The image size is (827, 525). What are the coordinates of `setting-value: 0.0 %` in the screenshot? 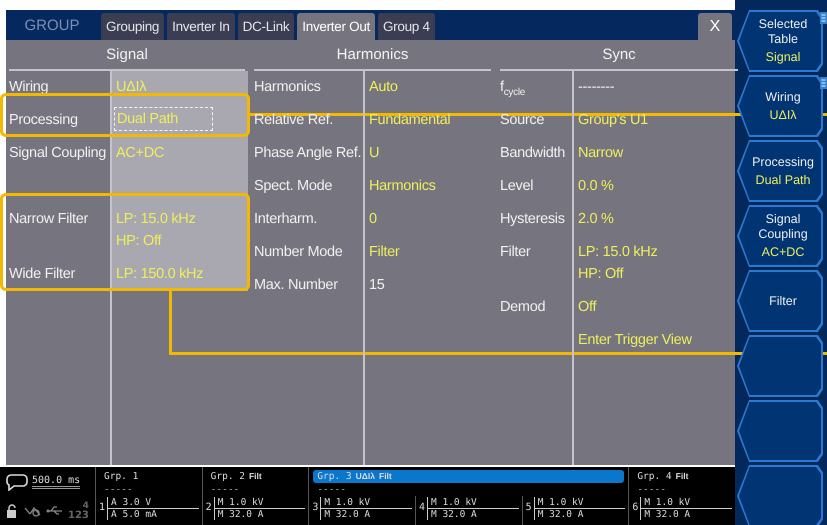 It's located at (596, 186).